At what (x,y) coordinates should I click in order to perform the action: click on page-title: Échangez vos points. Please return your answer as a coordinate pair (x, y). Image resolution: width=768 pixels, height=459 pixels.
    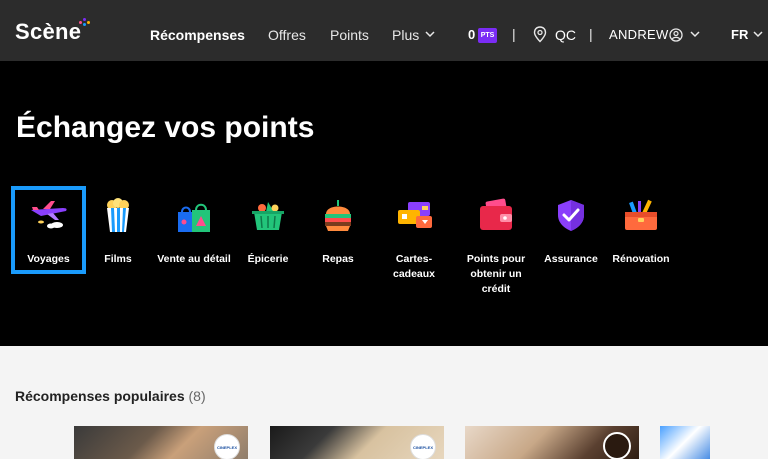
    Looking at the image, I should click on (165, 127).